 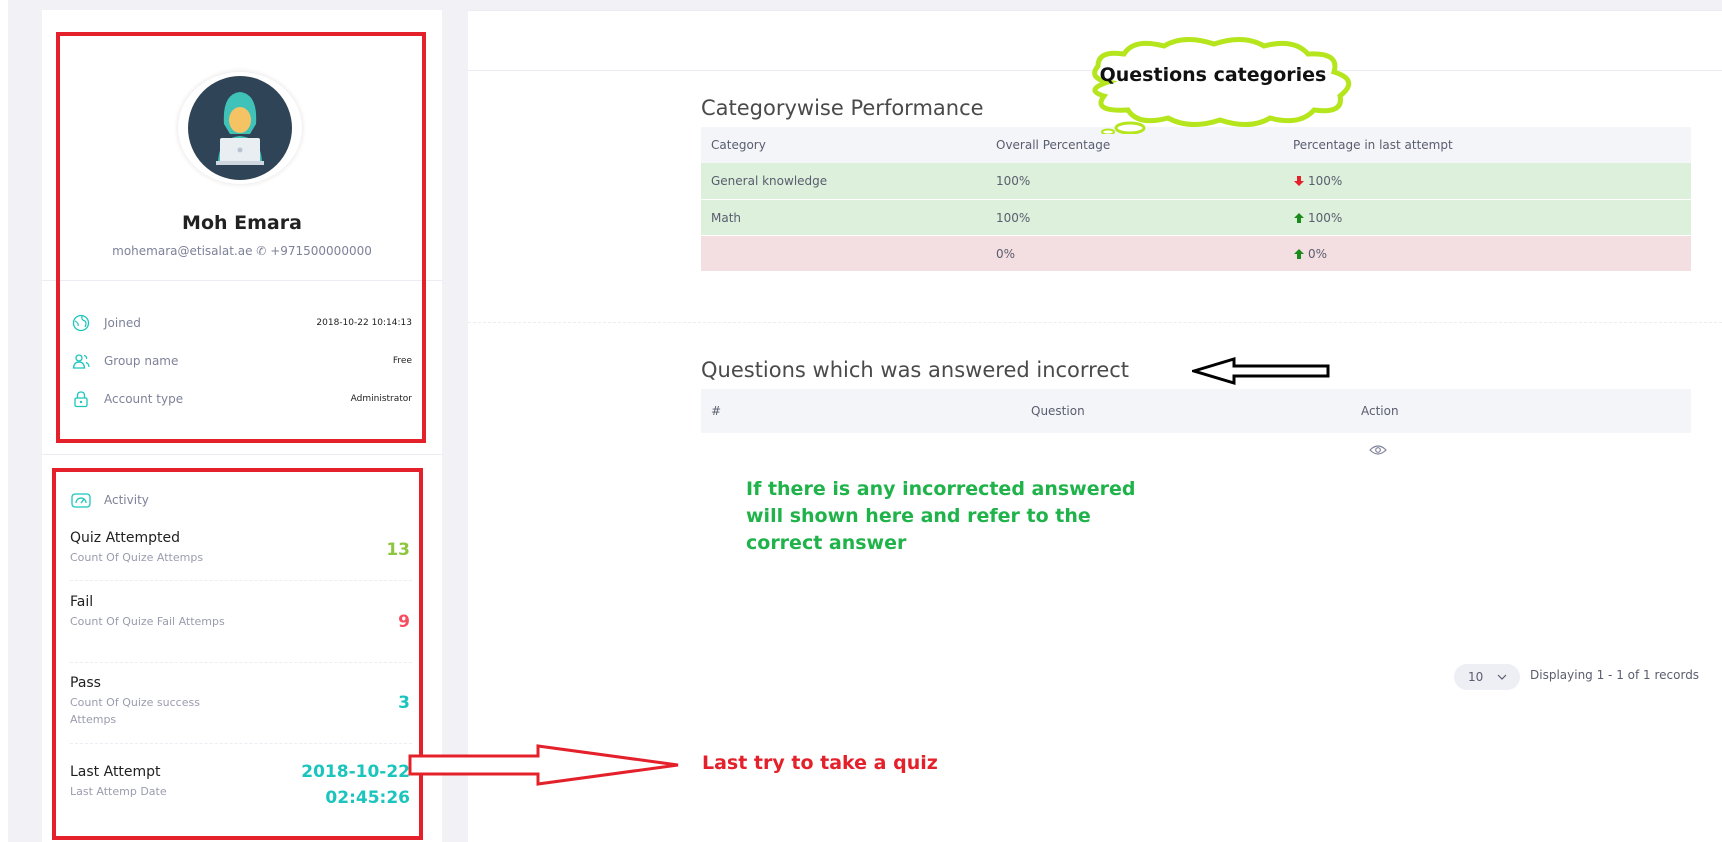 I want to click on chevron-down-icon, so click(x=1502, y=677).